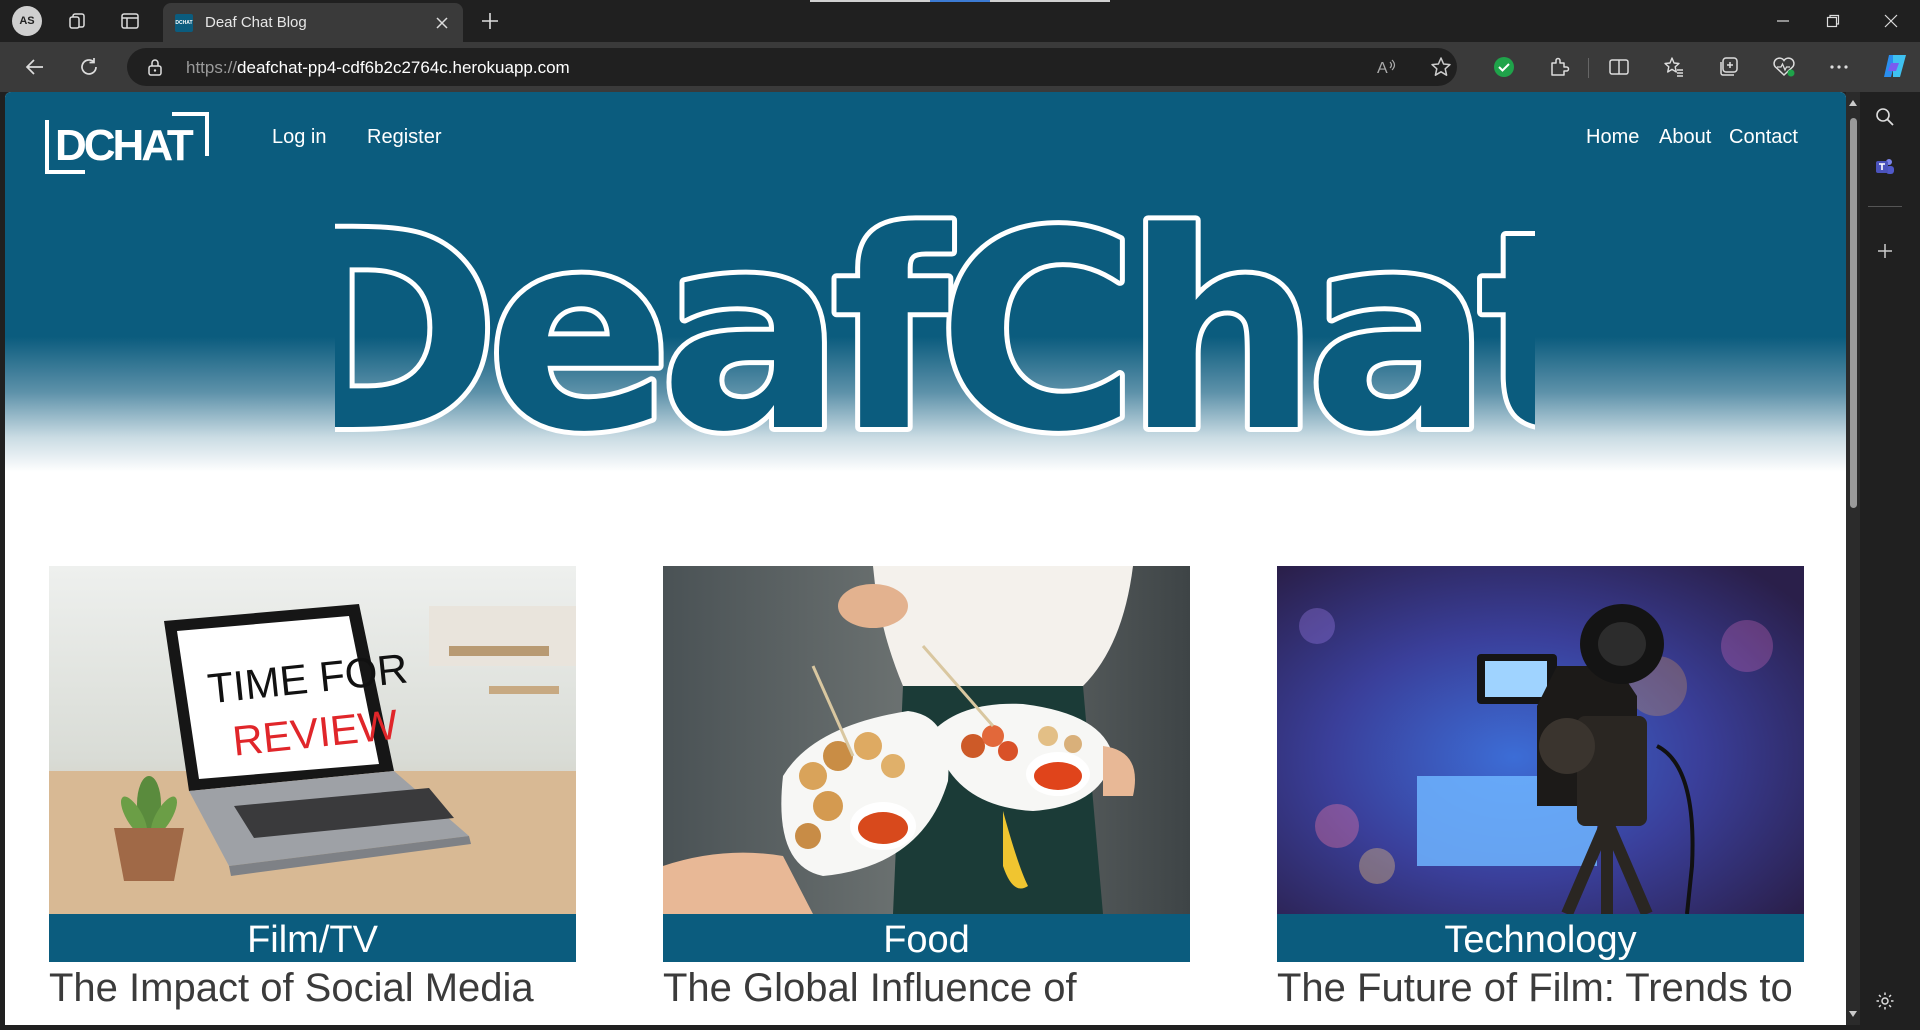 This screenshot has height=1030, width=1920. I want to click on url-scheme: https://, so click(212, 67).